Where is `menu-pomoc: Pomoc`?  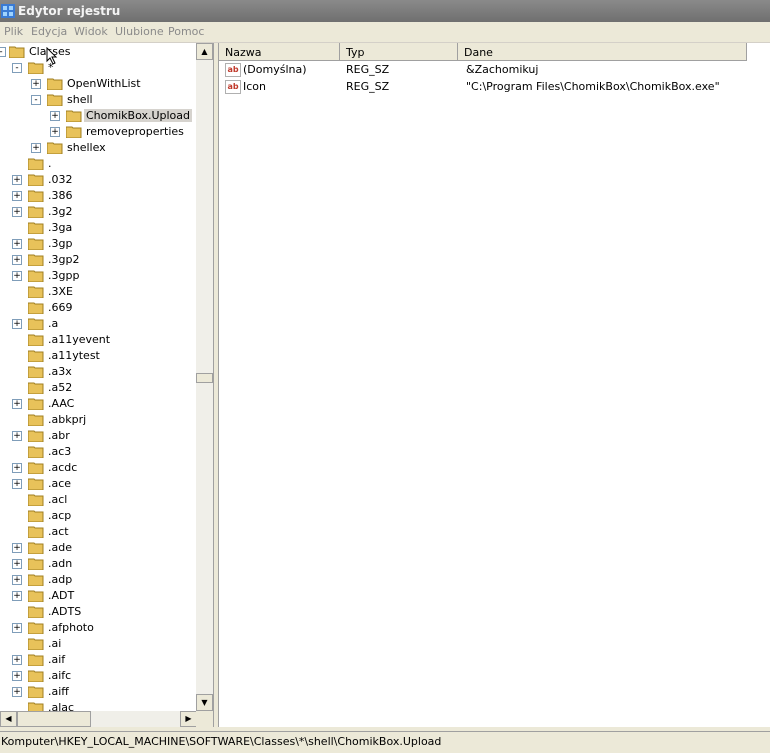
menu-pomoc: Pomoc is located at coordinates (186, 31).